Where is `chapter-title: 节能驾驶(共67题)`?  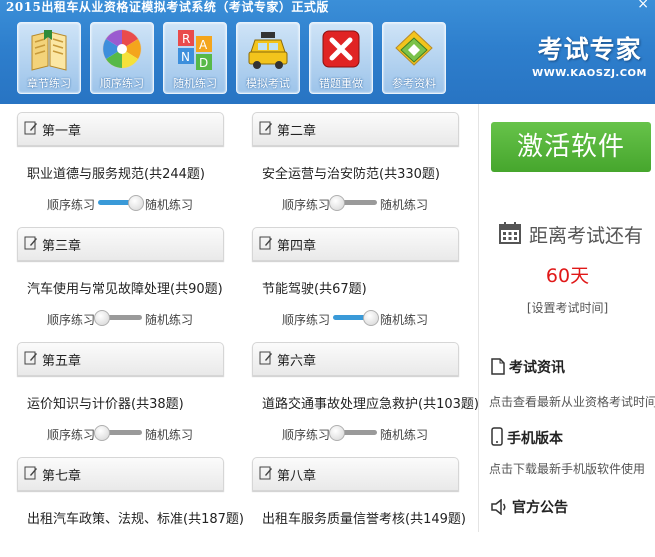
chapter-title: 节能驾驶(共67题) is located at coordinates (314, 287).